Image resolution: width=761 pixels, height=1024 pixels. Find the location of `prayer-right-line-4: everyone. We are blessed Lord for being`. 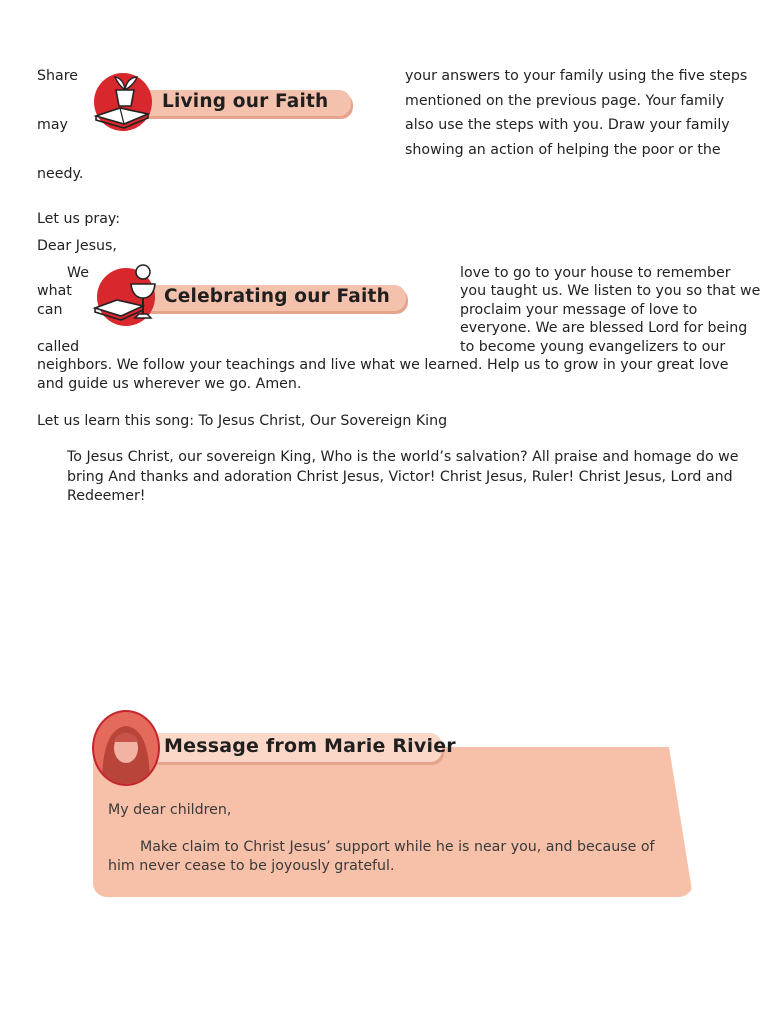

prayer-right-line-4: everyone. We are blessed Lord for being is located at coordinates (604, 328).